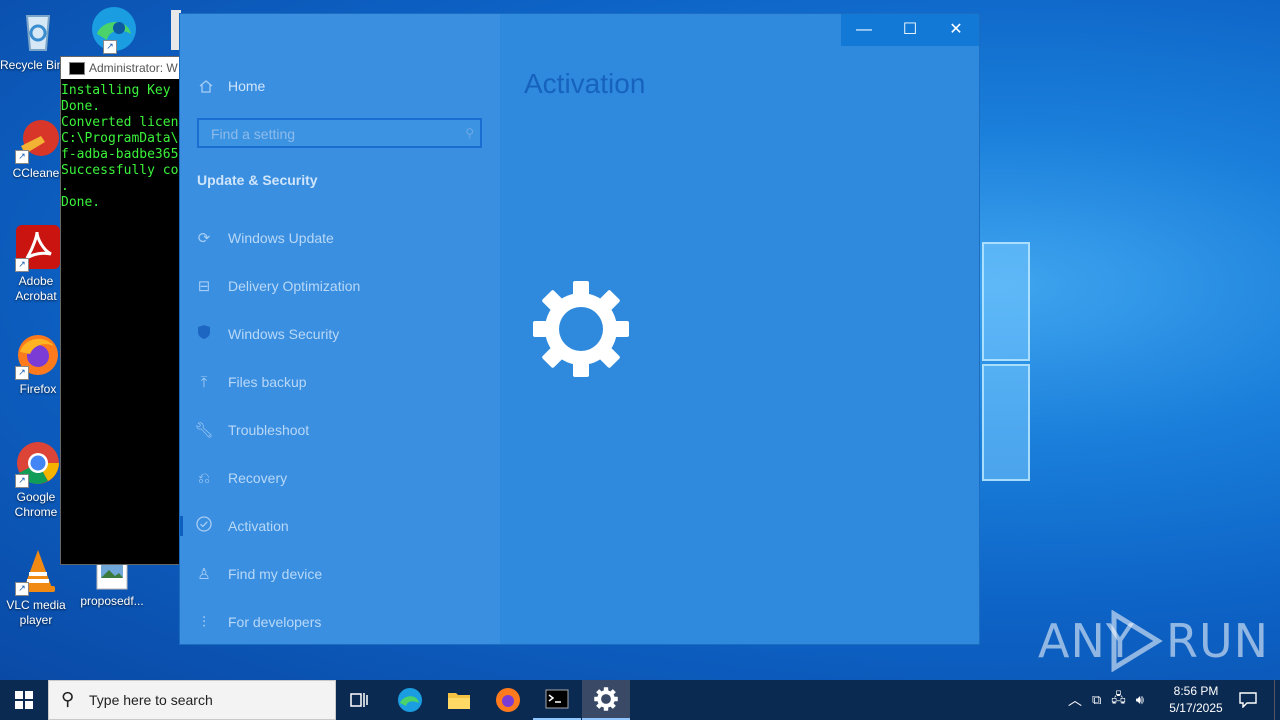 Image resolution: width=1280 pixels, height=720 pixels. Describe the element at coordinates (38, 464) in the screenshot. I see `chrome-icon: ↗` at that location.